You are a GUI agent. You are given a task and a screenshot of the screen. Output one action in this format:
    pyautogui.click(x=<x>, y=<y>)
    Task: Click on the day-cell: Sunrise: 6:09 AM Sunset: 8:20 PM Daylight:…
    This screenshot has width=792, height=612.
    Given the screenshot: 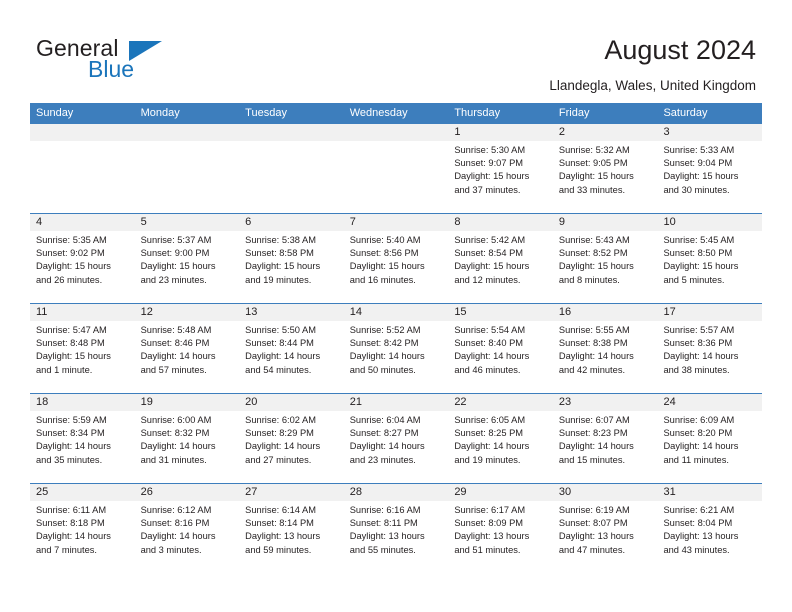 What is the action you would take?
    pyautogui.click(x=709, y=447)
    